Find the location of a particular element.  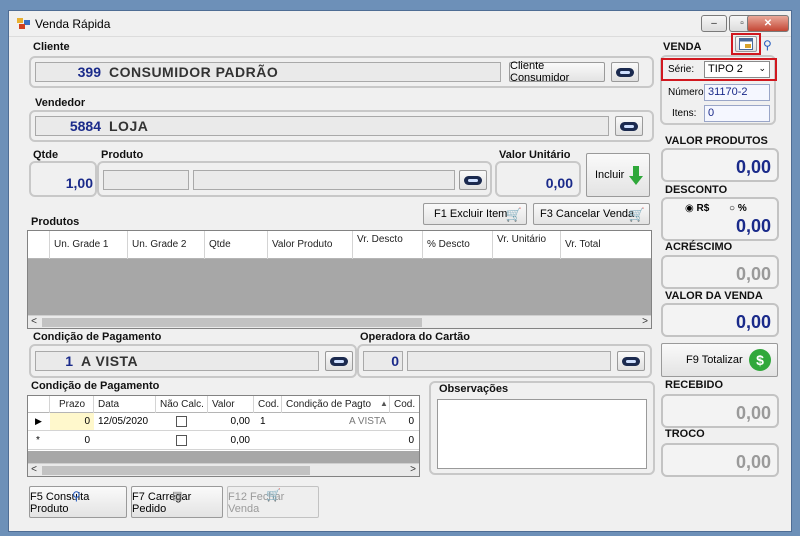

col-data: Data is located at coordinates (125, 404).